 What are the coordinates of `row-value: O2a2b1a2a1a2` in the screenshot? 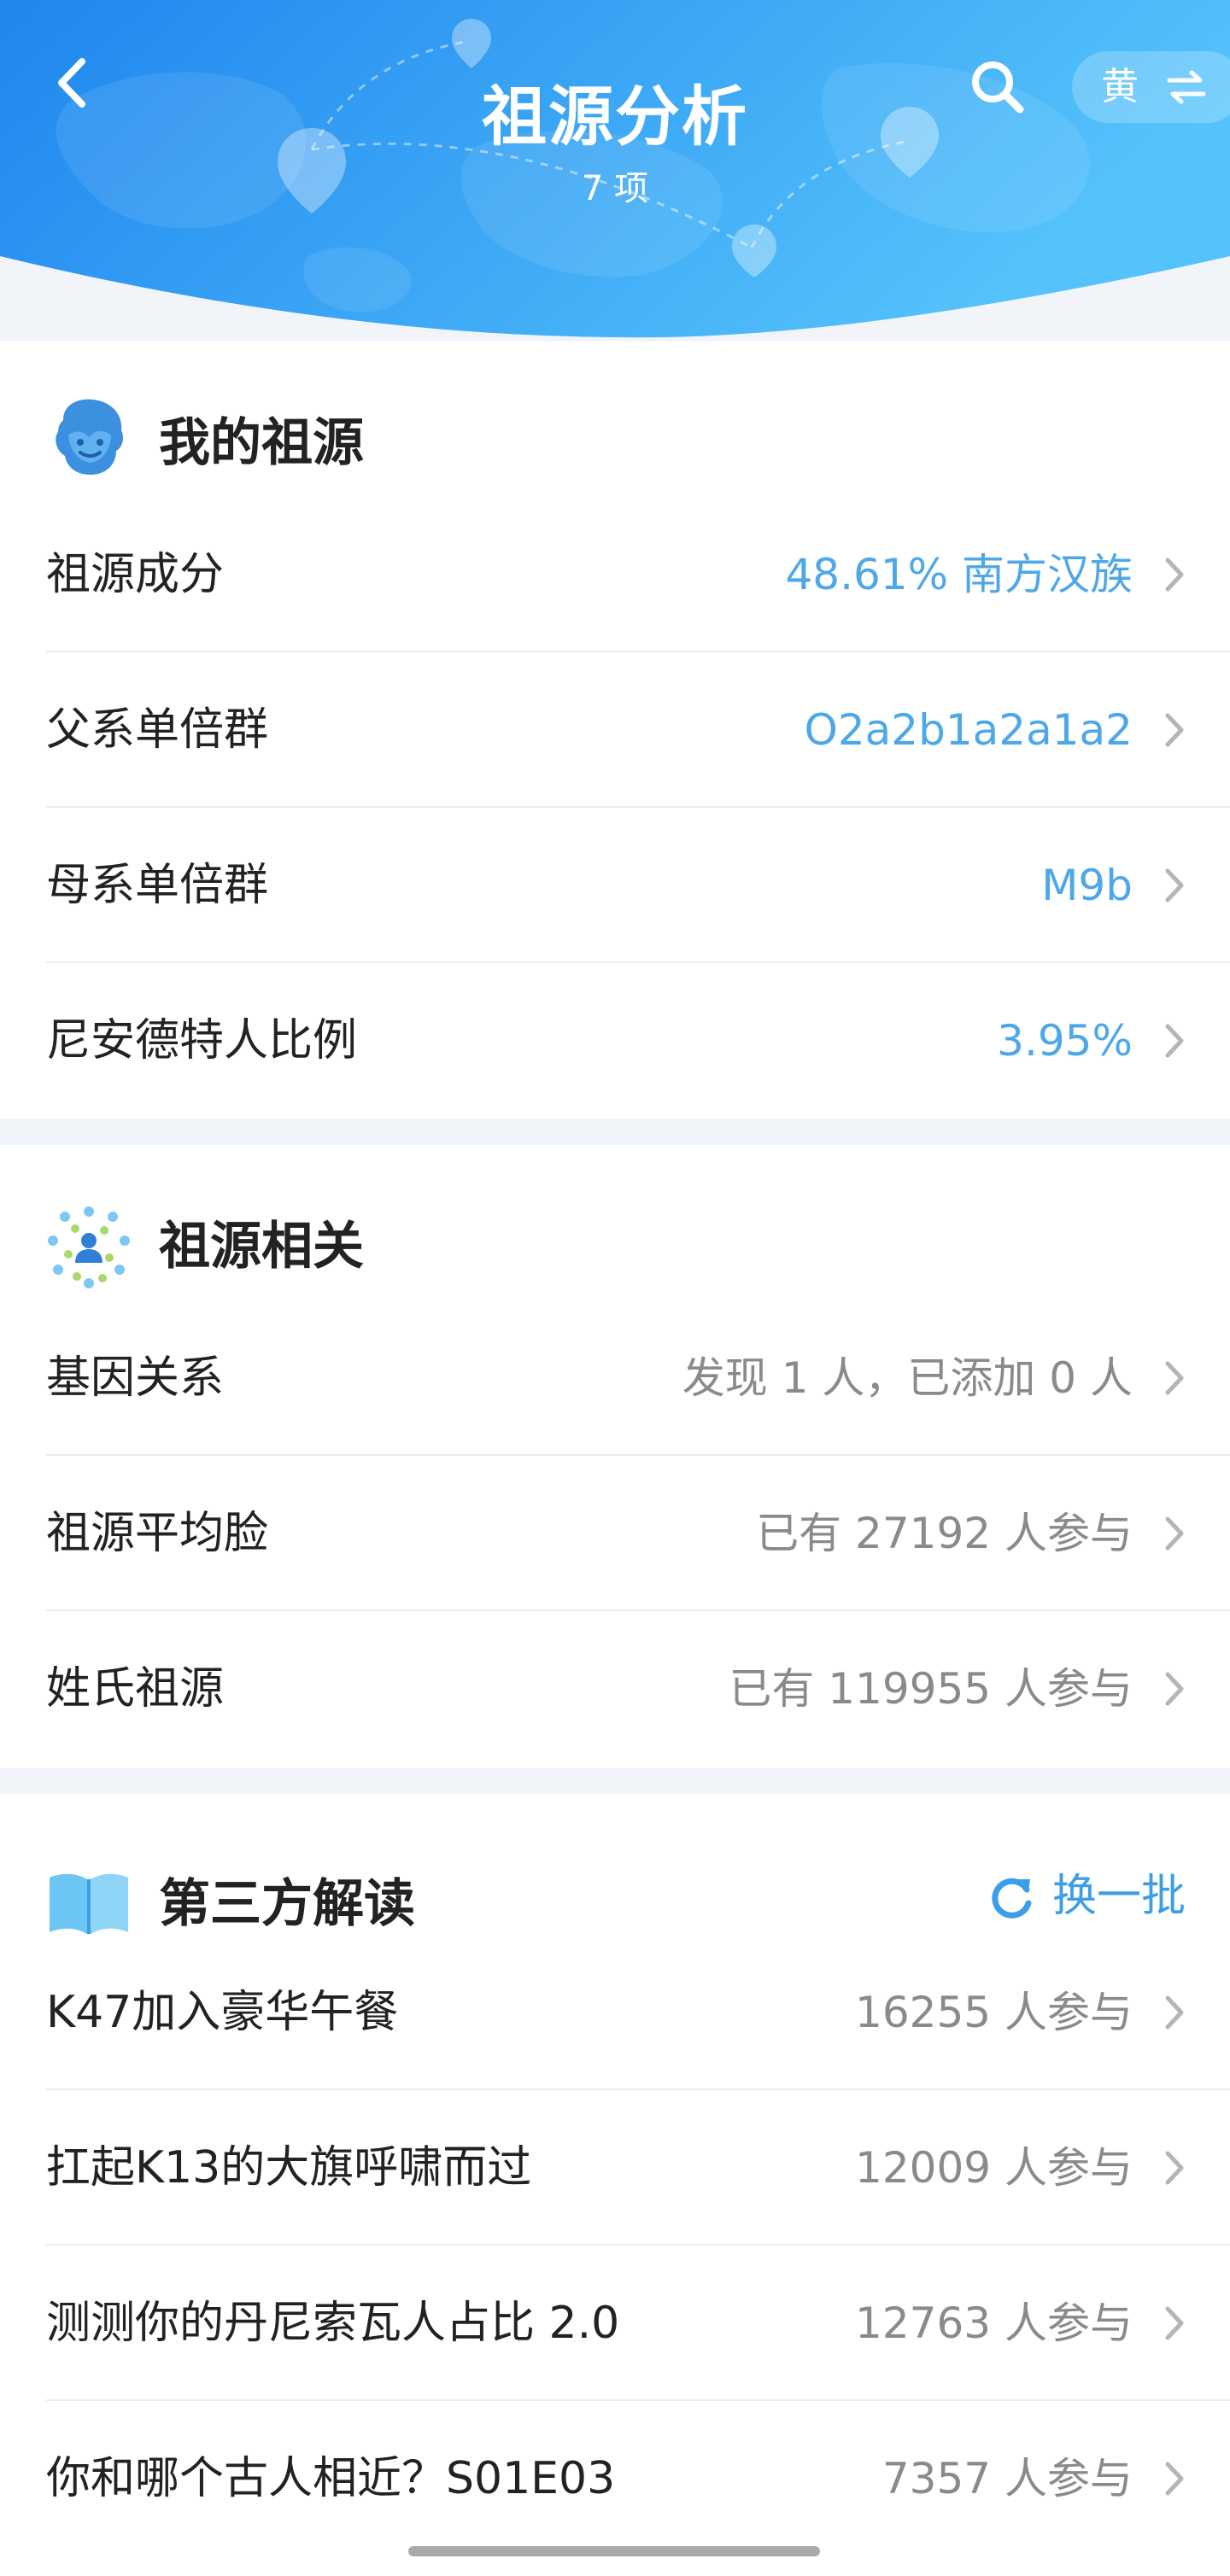 It's located at (968, 730).